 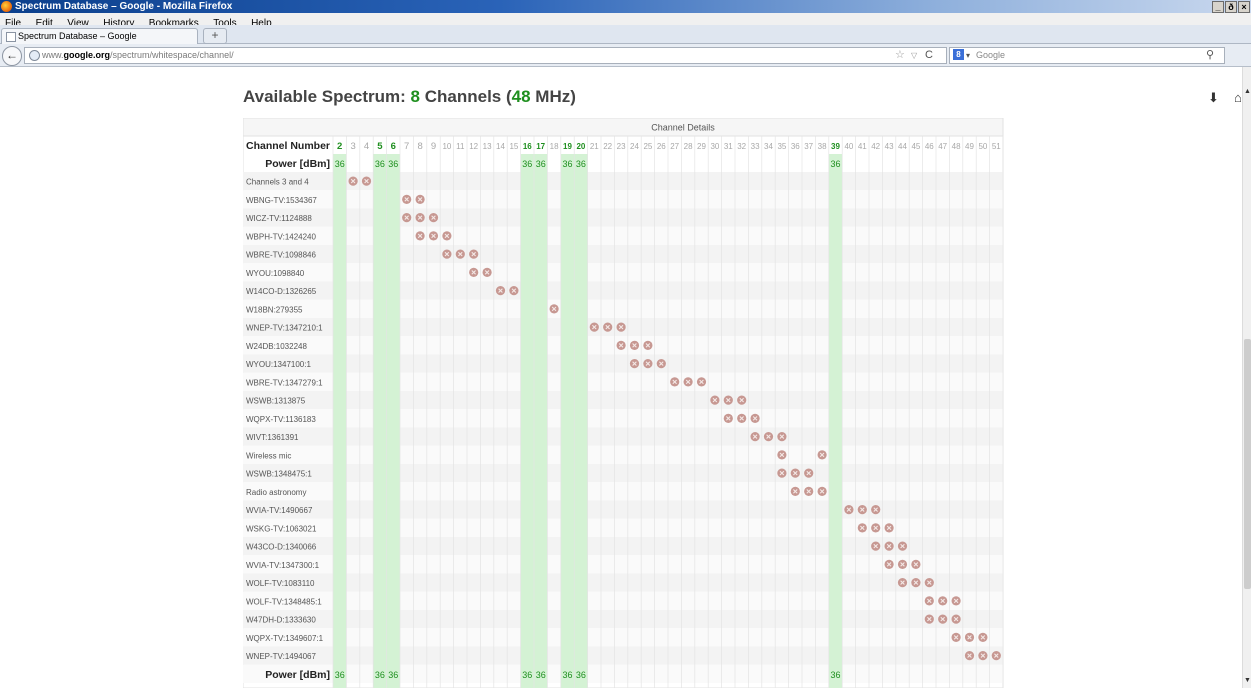 I want to click on station-name: W43CO-D:1340066, so click(x=281, y=547).